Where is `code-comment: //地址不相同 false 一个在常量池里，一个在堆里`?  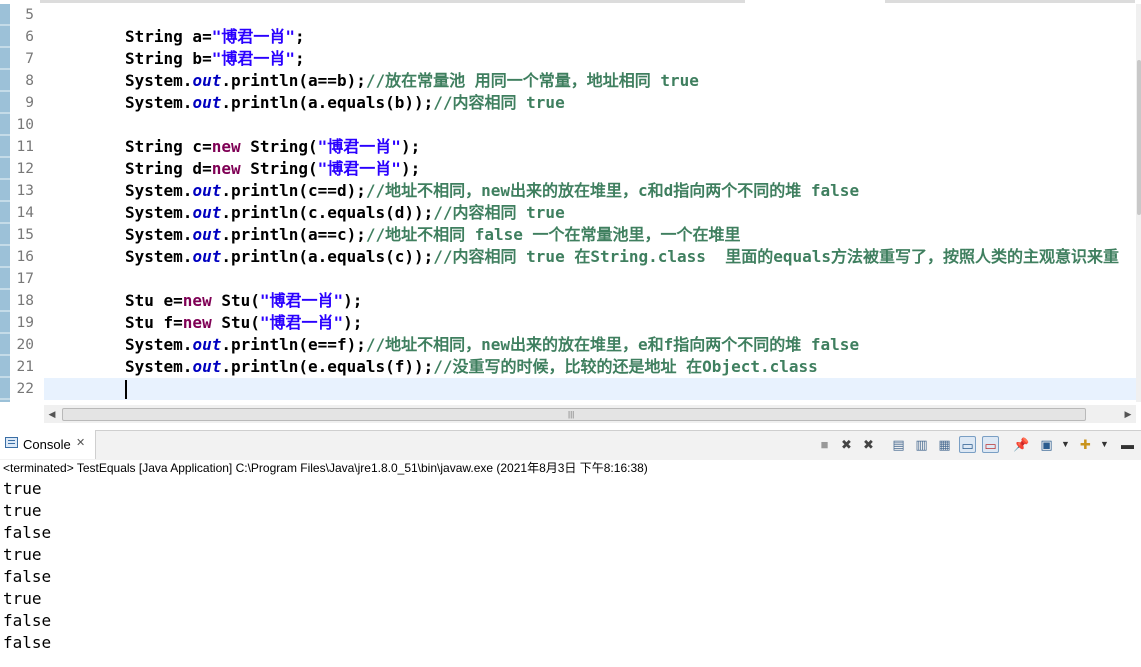
code-comment: //地址不相同 false 一个在常量池里，一个在堆里 is located at coordinates (553, 234).